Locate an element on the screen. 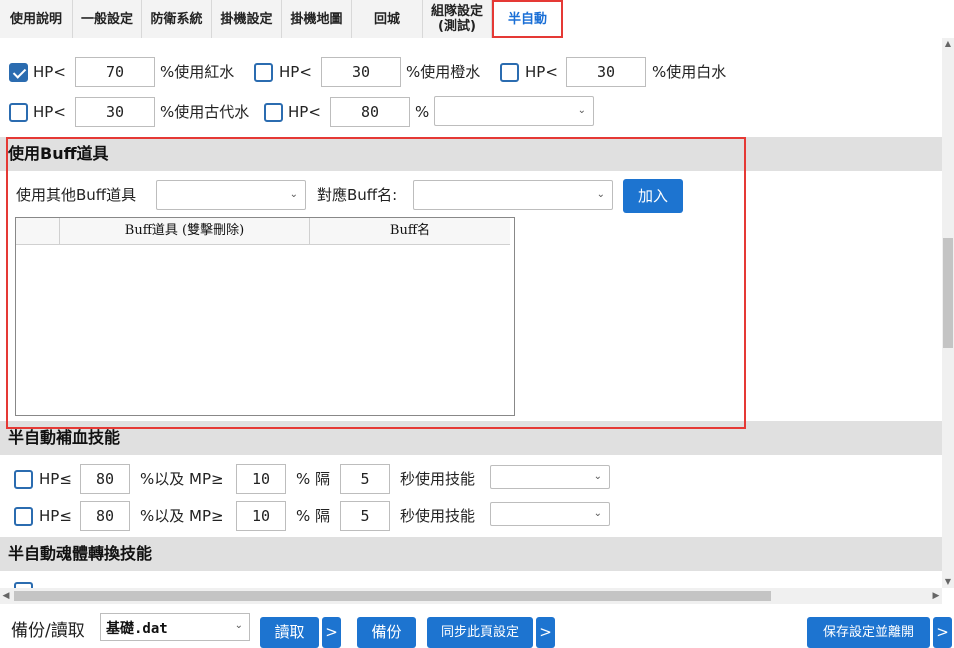 This screenshot has height=648, width=954. semi-heal-1-mp-input: 10 is located at coordinates (261, 479).